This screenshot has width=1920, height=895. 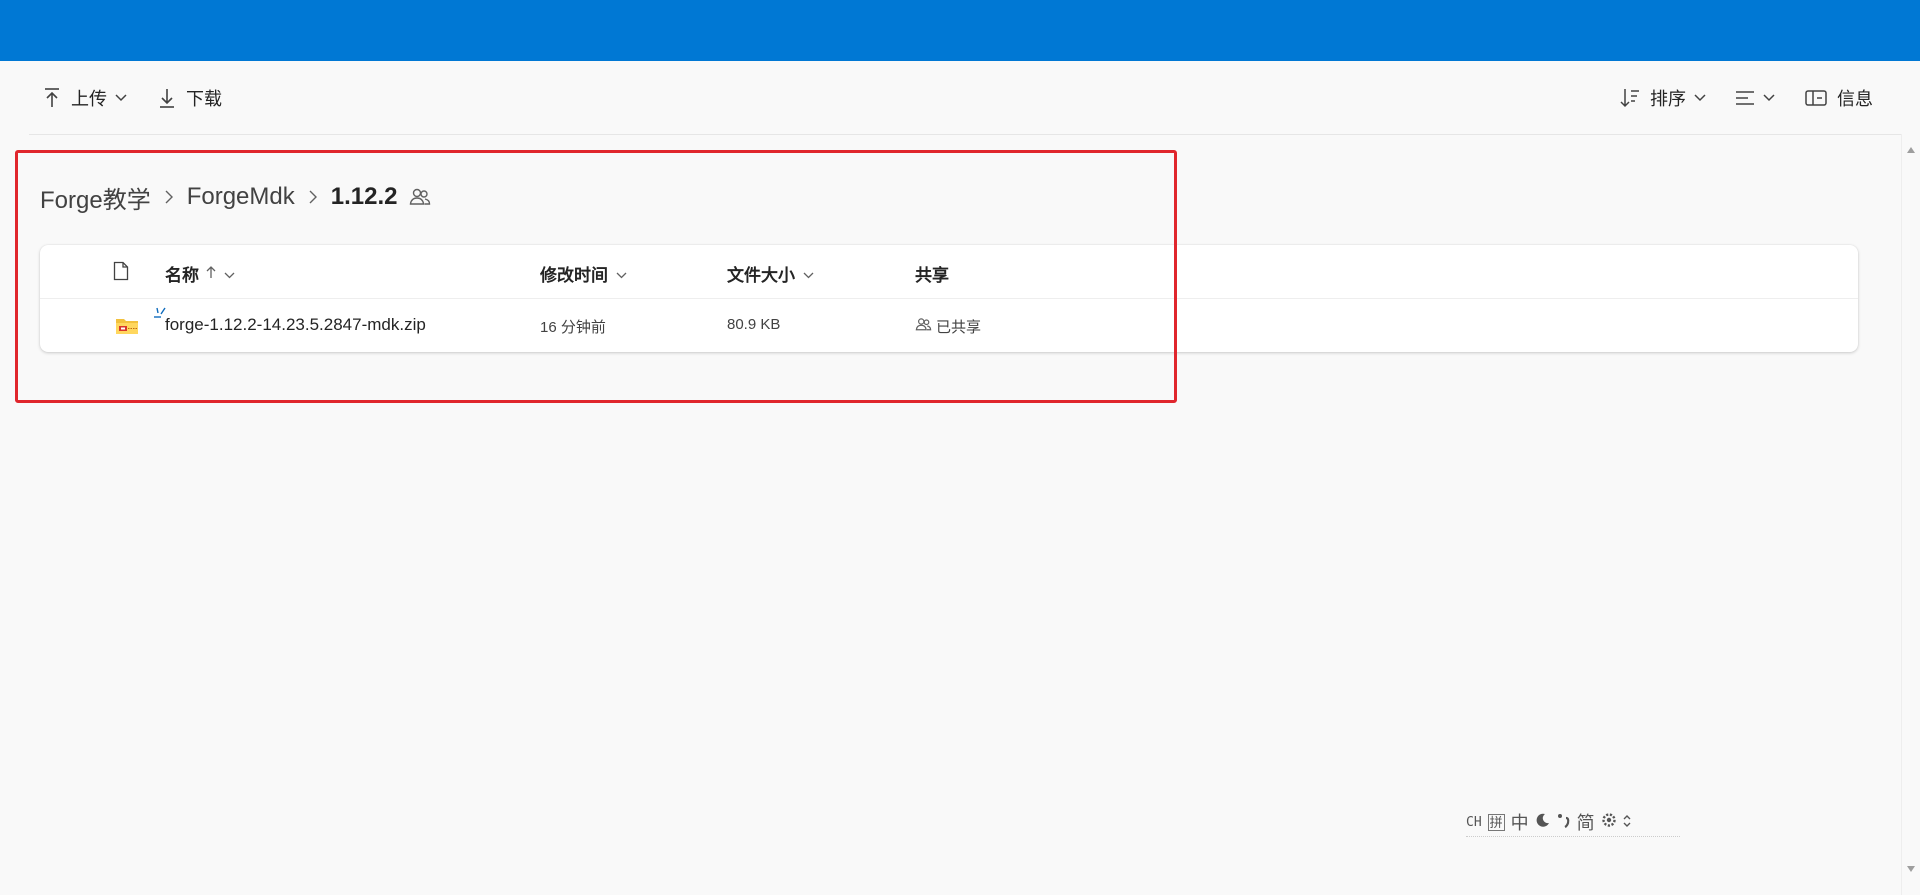 I want to click on breadcrumb-current: 1.12.2, so click(x=364, y=196).